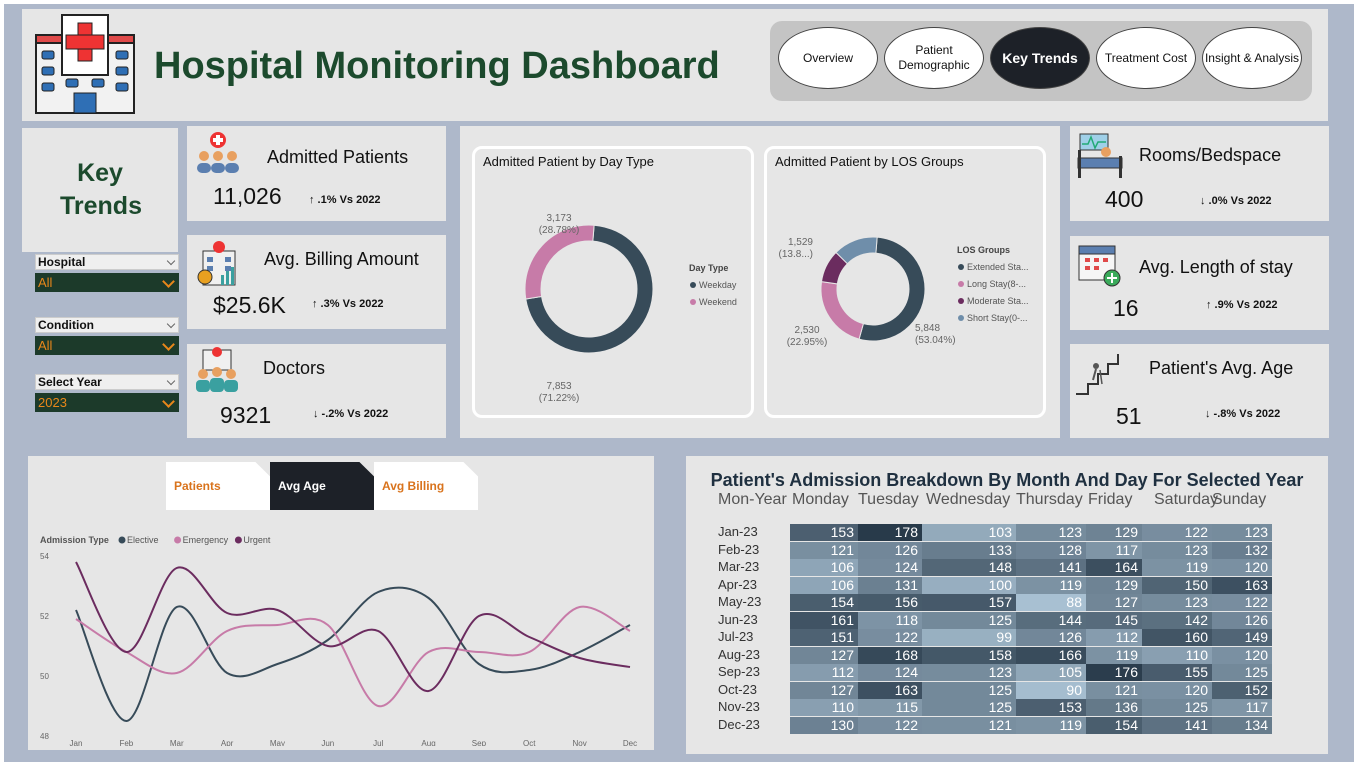 The width and height of the screenshot is (1364, 766). What do you see at coordinates (1051, 672) in the screenshot?
I see `heatmap-cell: 105` at bounding box center [1051, 672].